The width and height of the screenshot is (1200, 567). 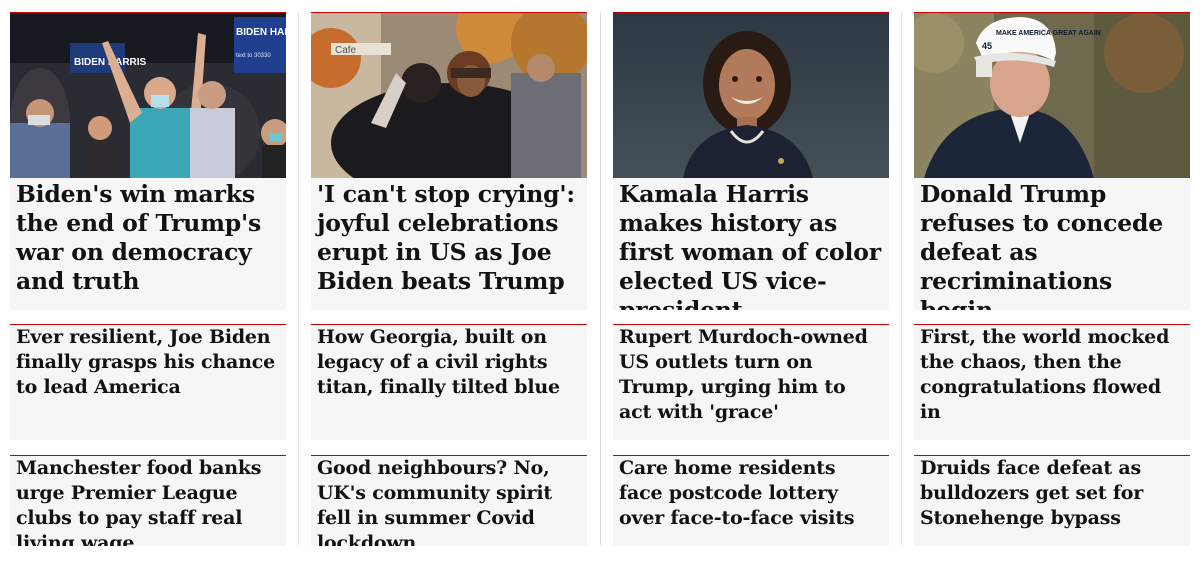 What do you see at coordinates (253, 56) in the screenshot?
I see `sign-right-subtext: text to 30330` at bounding box center [253, 56].